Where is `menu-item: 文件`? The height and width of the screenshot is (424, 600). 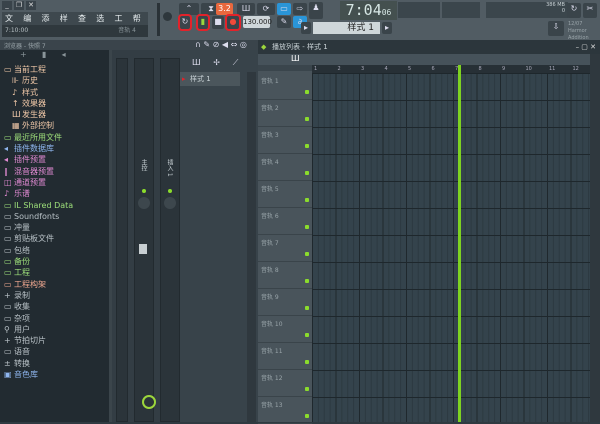 menu-item: 文件 is located at coordinates (11, 23).